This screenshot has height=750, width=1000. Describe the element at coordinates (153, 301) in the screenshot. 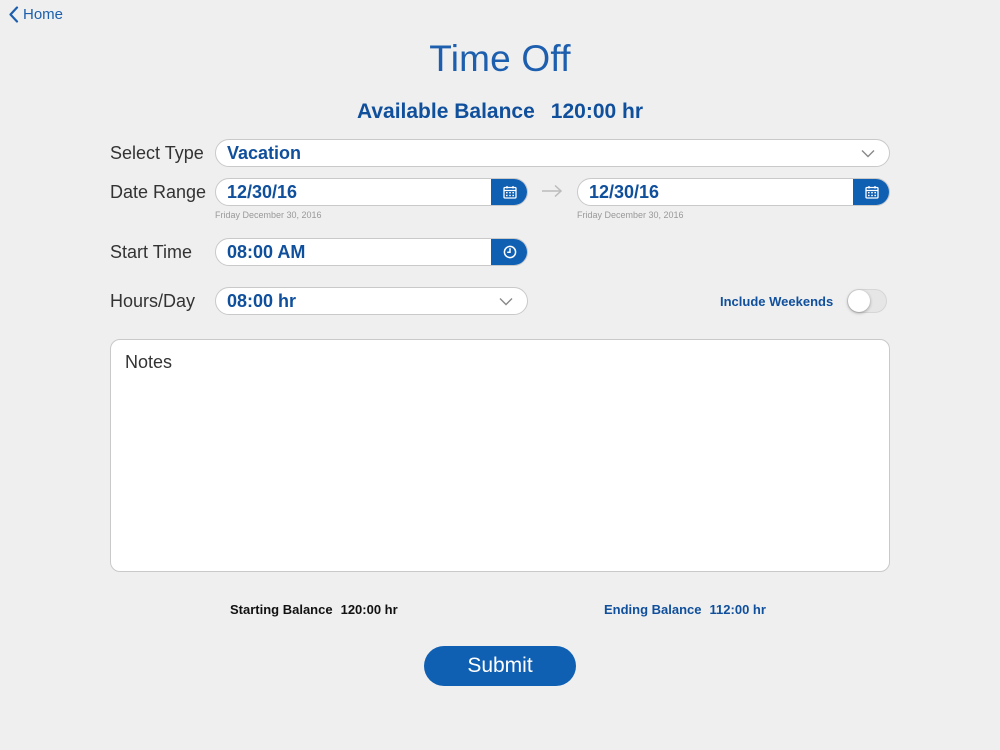

I see `hours-per-day-label: Hours/Day` at that location.